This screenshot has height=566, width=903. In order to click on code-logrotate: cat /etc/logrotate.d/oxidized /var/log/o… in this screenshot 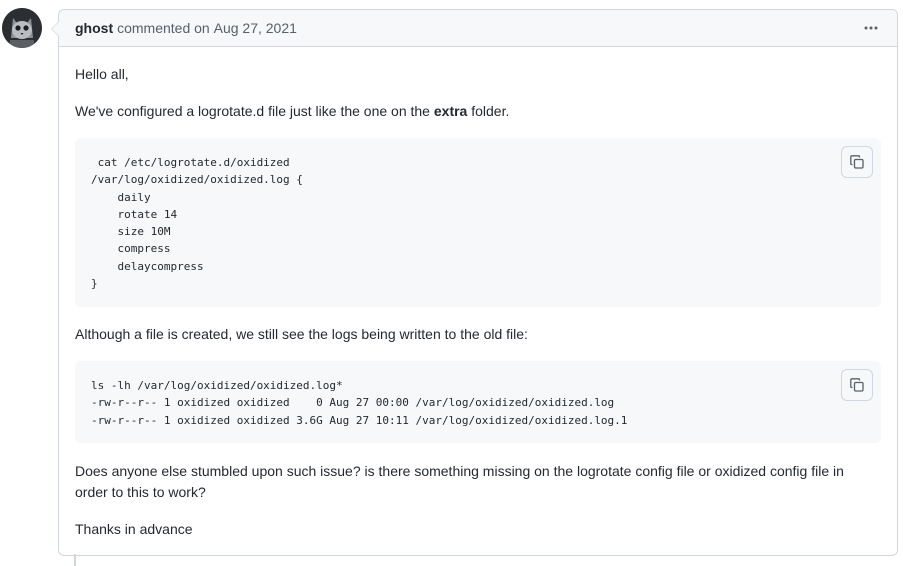, I will do `click(197, 223)`.